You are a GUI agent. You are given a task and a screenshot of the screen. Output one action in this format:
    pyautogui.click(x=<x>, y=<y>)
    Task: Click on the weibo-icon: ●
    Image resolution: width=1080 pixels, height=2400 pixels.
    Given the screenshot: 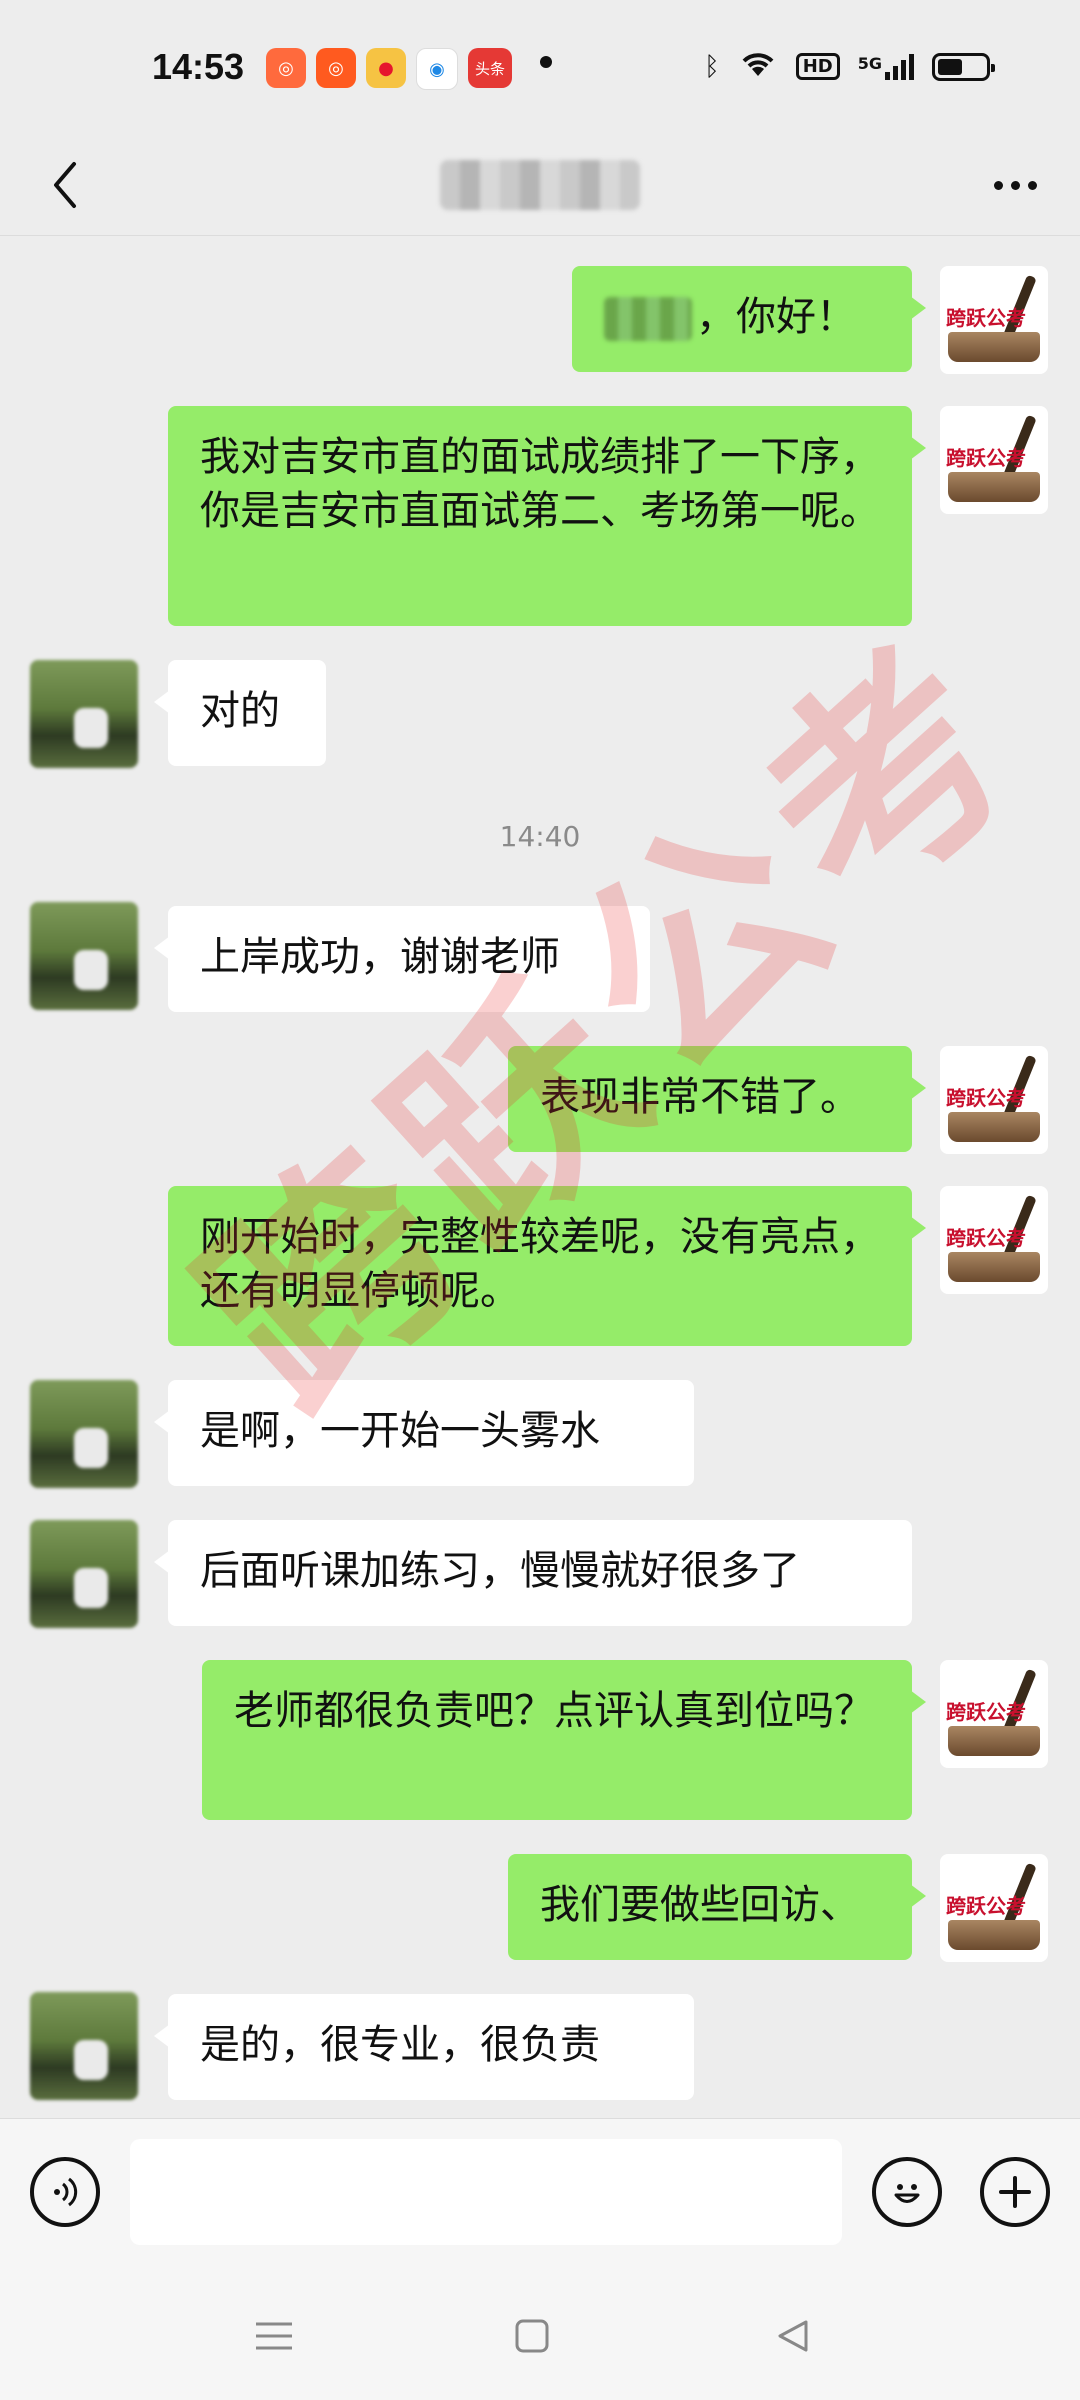 What is the action you would take?
    pyautogui.click(x=386, y=68)
    